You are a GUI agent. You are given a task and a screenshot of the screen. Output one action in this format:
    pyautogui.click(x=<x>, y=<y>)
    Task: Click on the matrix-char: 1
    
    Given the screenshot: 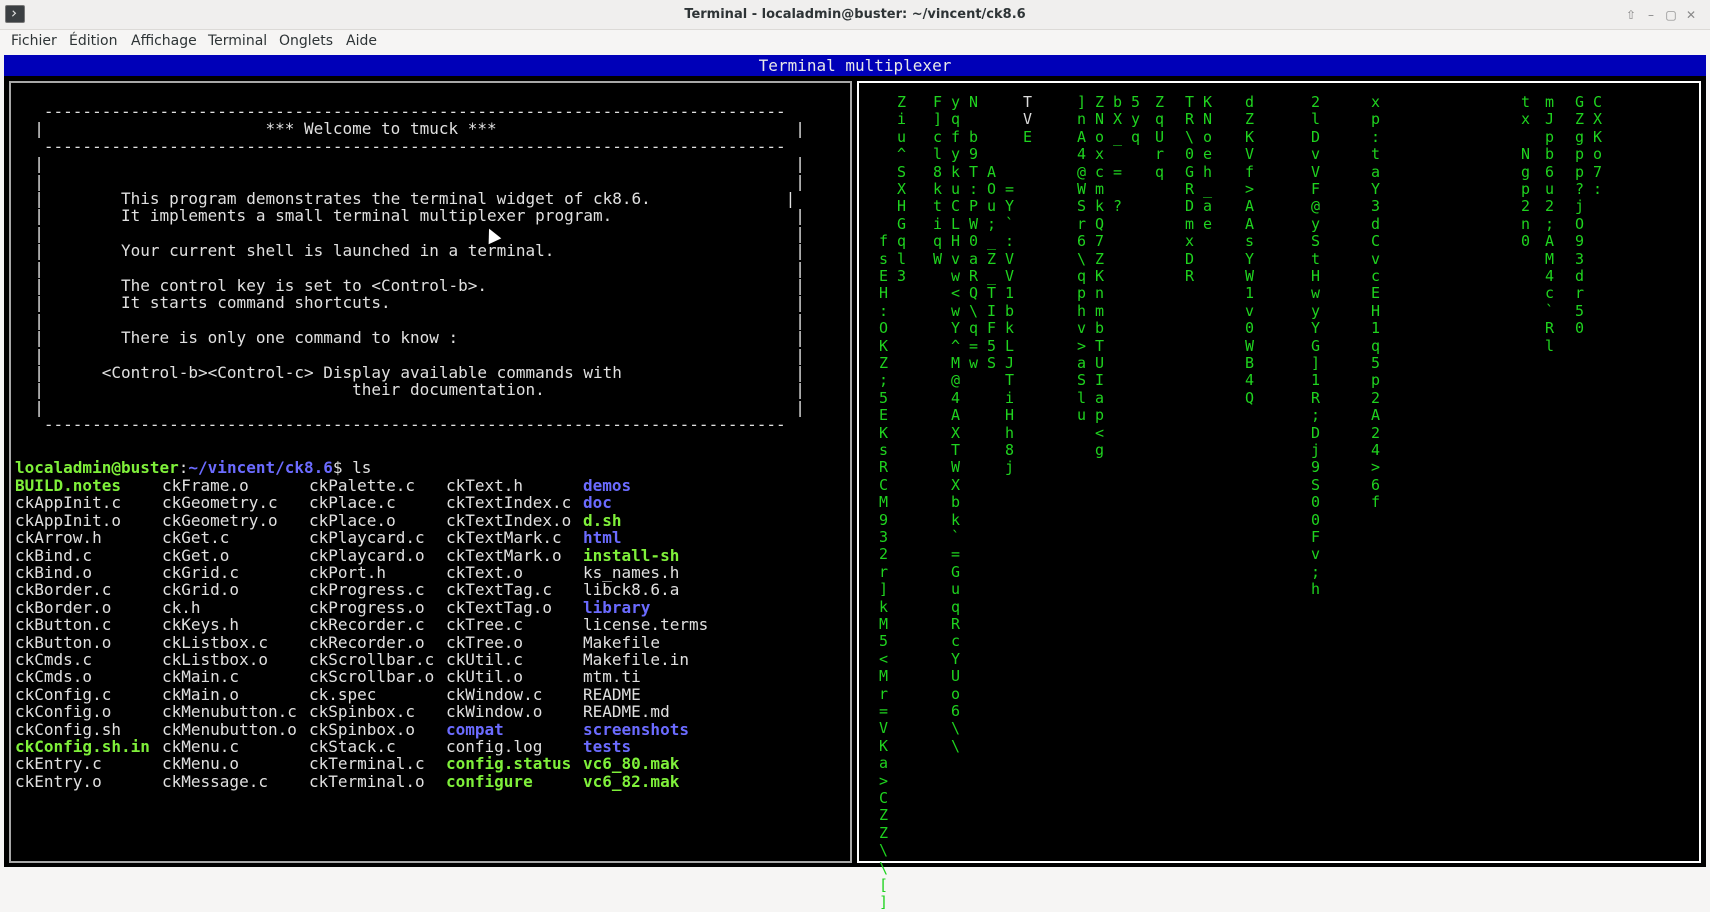 What is the action you would take?
    pyautogui.click(x=1316, y=380)
    